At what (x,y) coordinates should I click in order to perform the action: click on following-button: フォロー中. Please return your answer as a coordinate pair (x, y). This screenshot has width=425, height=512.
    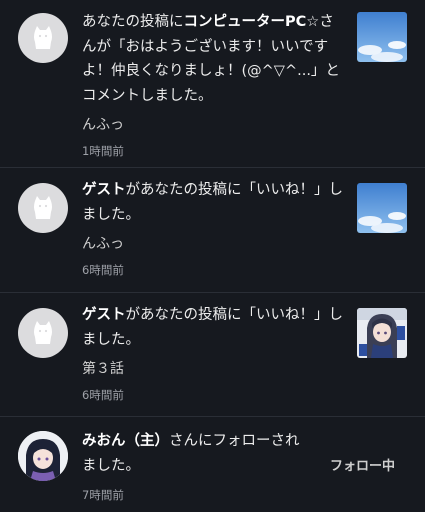
    Looking at the image, I should click on (362, 464).